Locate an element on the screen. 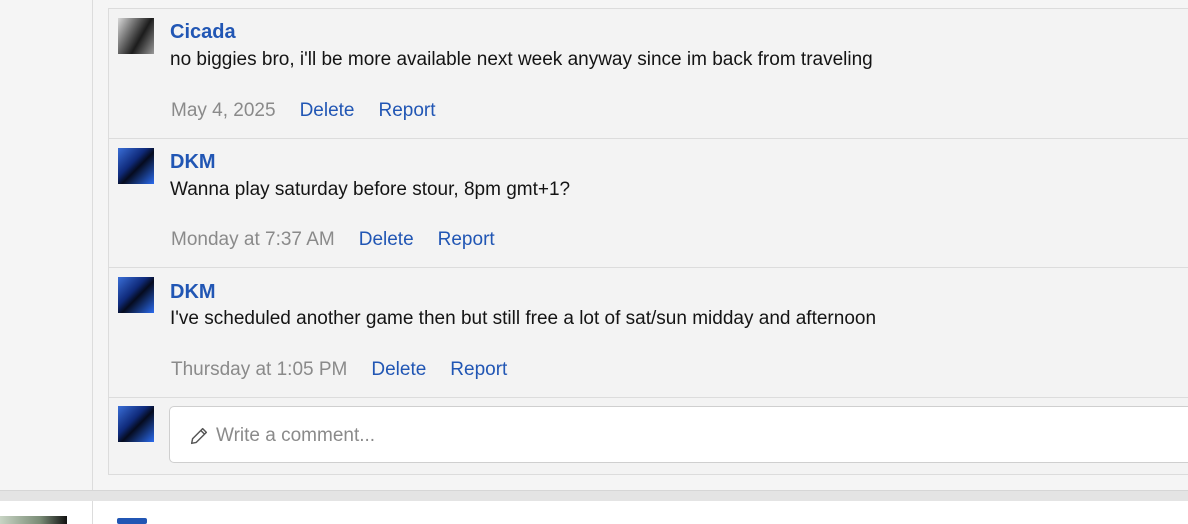 Image resolution: width=1188 pixels, height=524 pixels. comment-timestamp: May 4, 2025 is located at coordinates (223, 111).